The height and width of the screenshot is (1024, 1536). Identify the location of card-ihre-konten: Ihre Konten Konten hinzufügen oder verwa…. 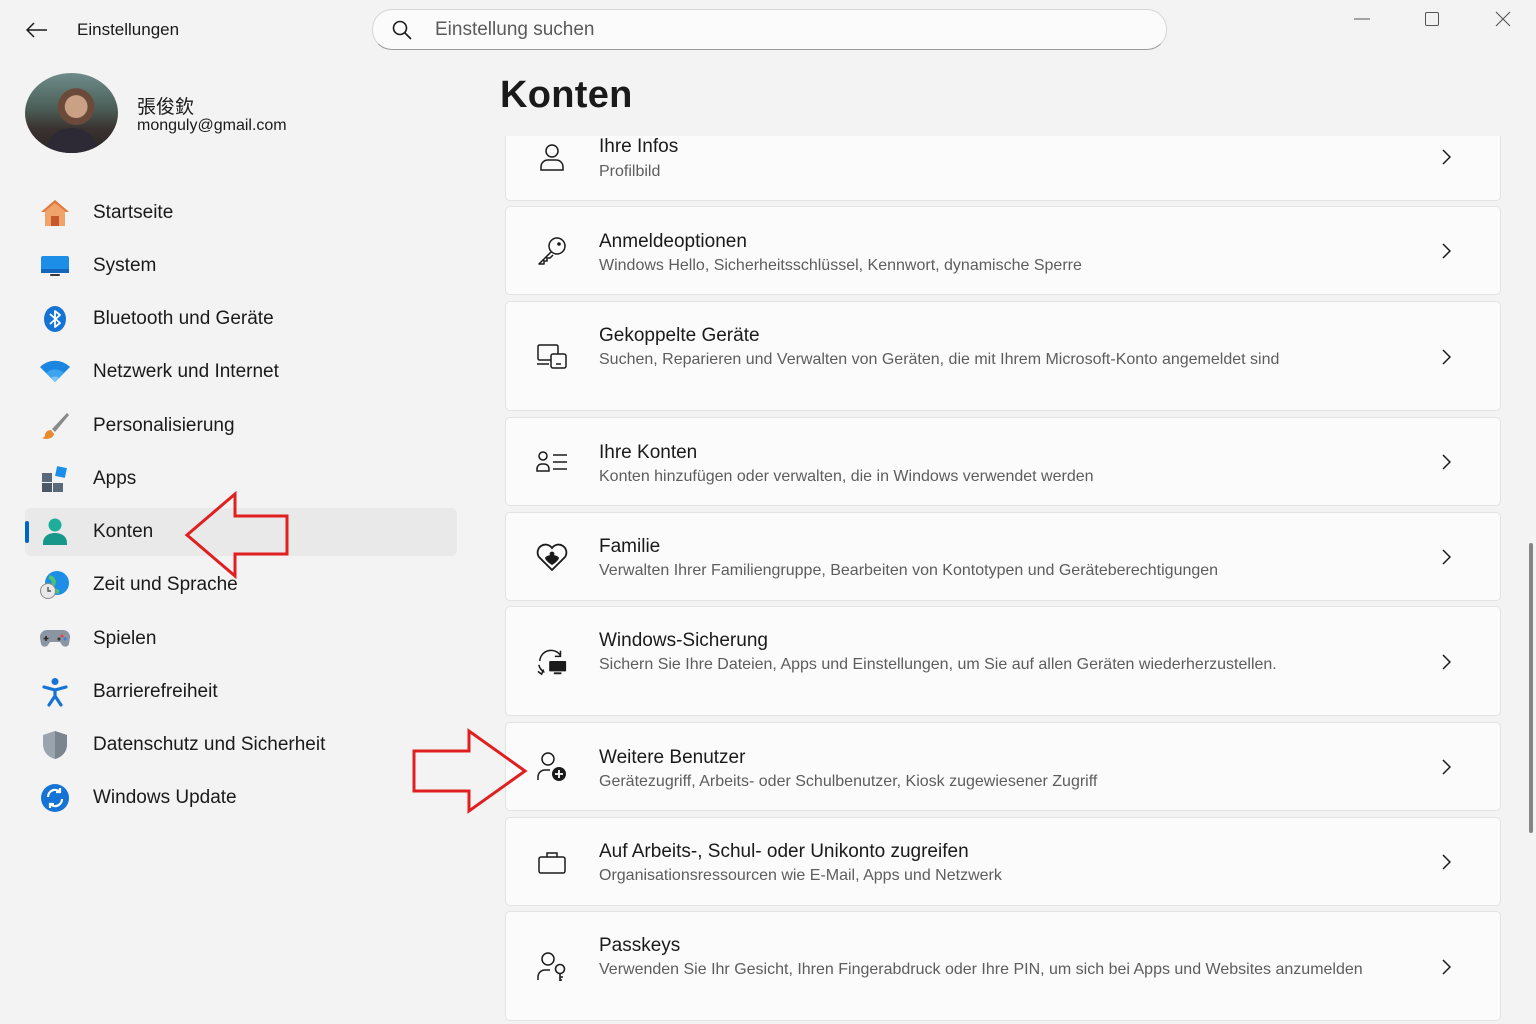
(1003, 461).